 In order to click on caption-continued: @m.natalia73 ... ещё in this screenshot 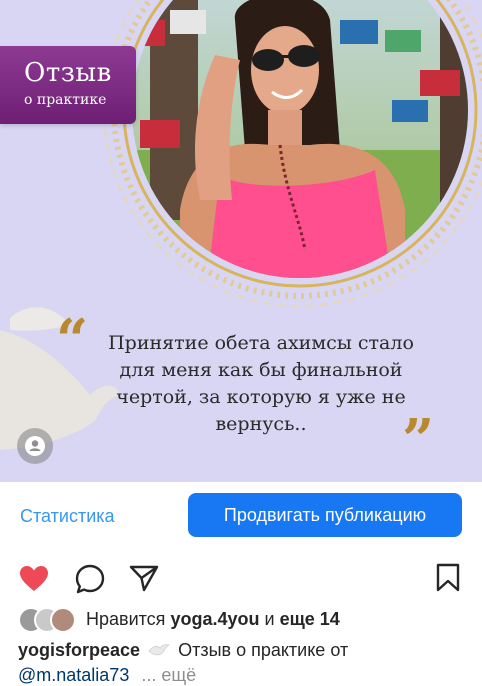, I will do `click(107, 675)`.